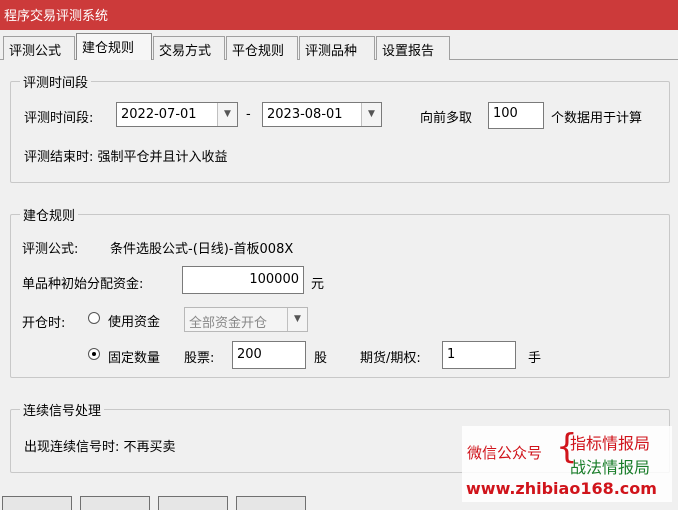 Image resolution: width=678 pixels, height=510 pixels. Describe the element at coordinates (59, 118) in the screenshot. I see `period-label: 评测时间段:` at that location.